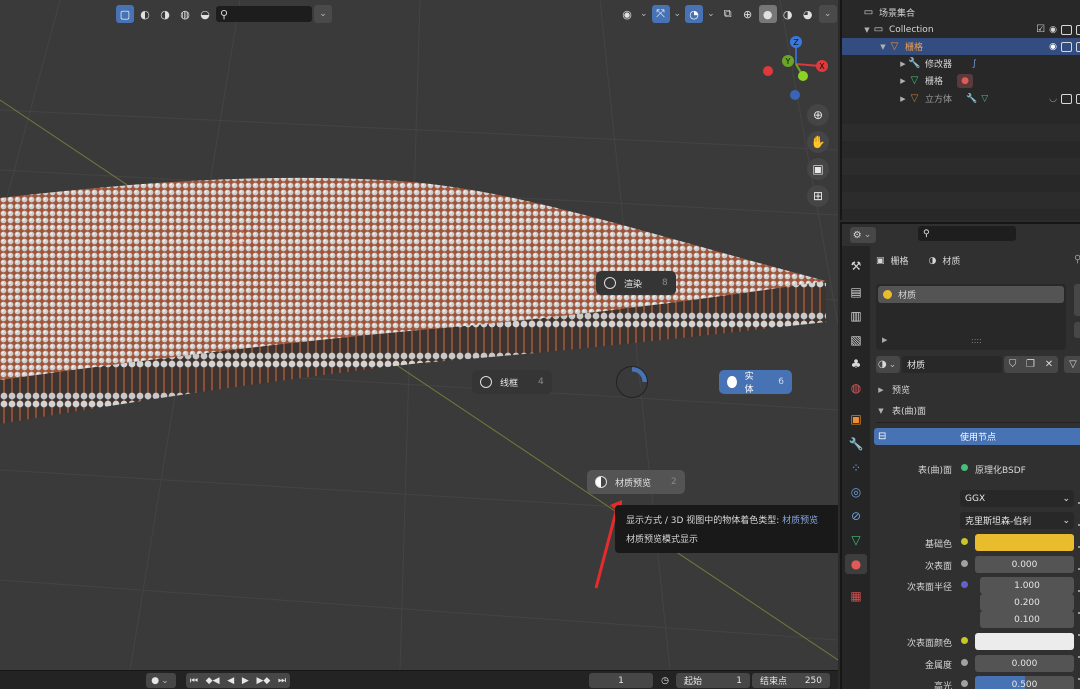  Describe the element at coordinates (1024, 663) in the screenshot. I see `metallic-field: 0.000` at that location.